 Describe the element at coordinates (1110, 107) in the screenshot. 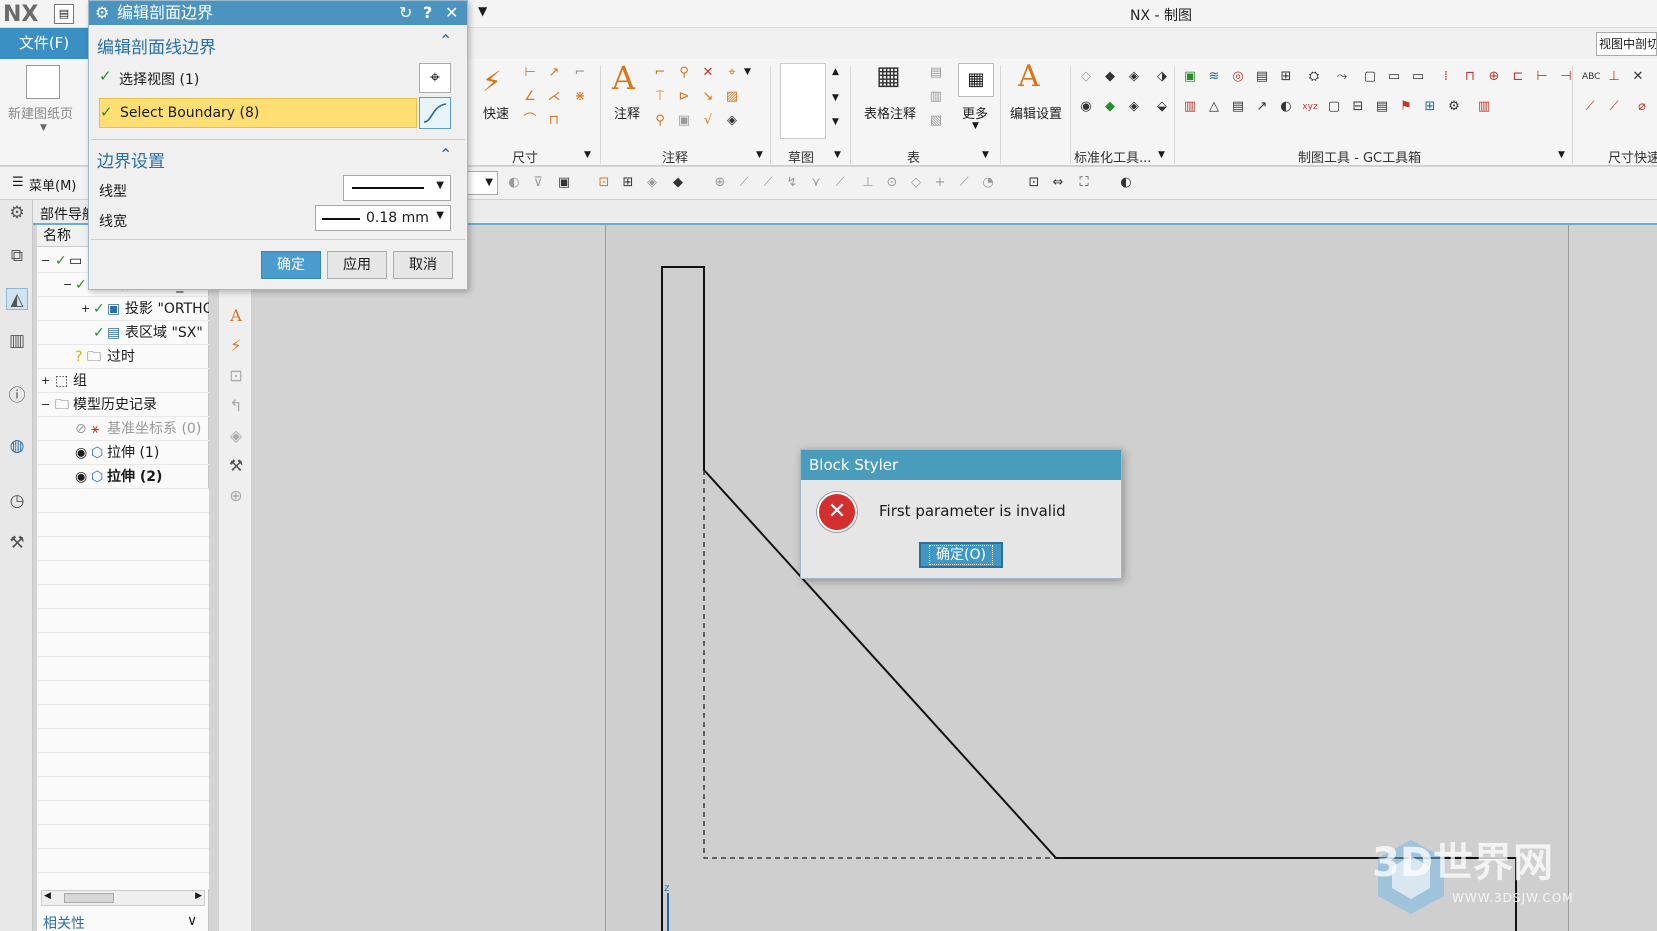

I see `std-tool-6-icon: ◆` at that location.